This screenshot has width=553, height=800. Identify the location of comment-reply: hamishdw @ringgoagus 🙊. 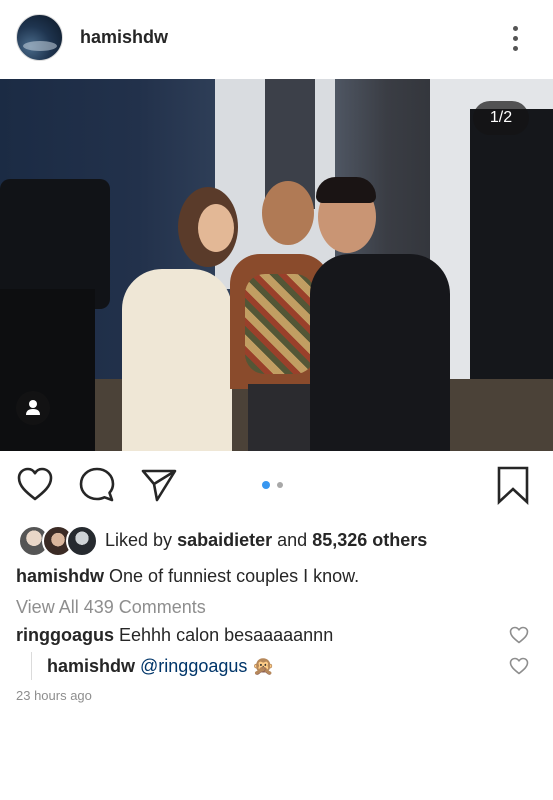
(161, 666).